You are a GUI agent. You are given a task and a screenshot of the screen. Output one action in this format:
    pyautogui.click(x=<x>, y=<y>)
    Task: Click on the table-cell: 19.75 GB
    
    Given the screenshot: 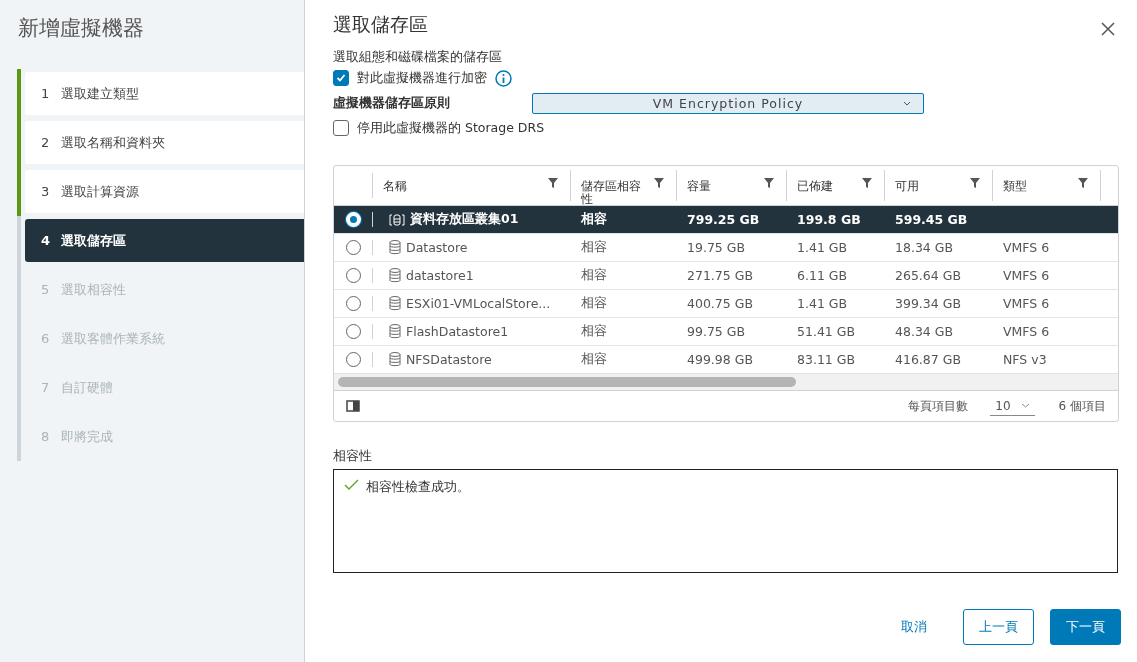 What is the action you would take?
    pyautogui.click(x=716, y=247)
    